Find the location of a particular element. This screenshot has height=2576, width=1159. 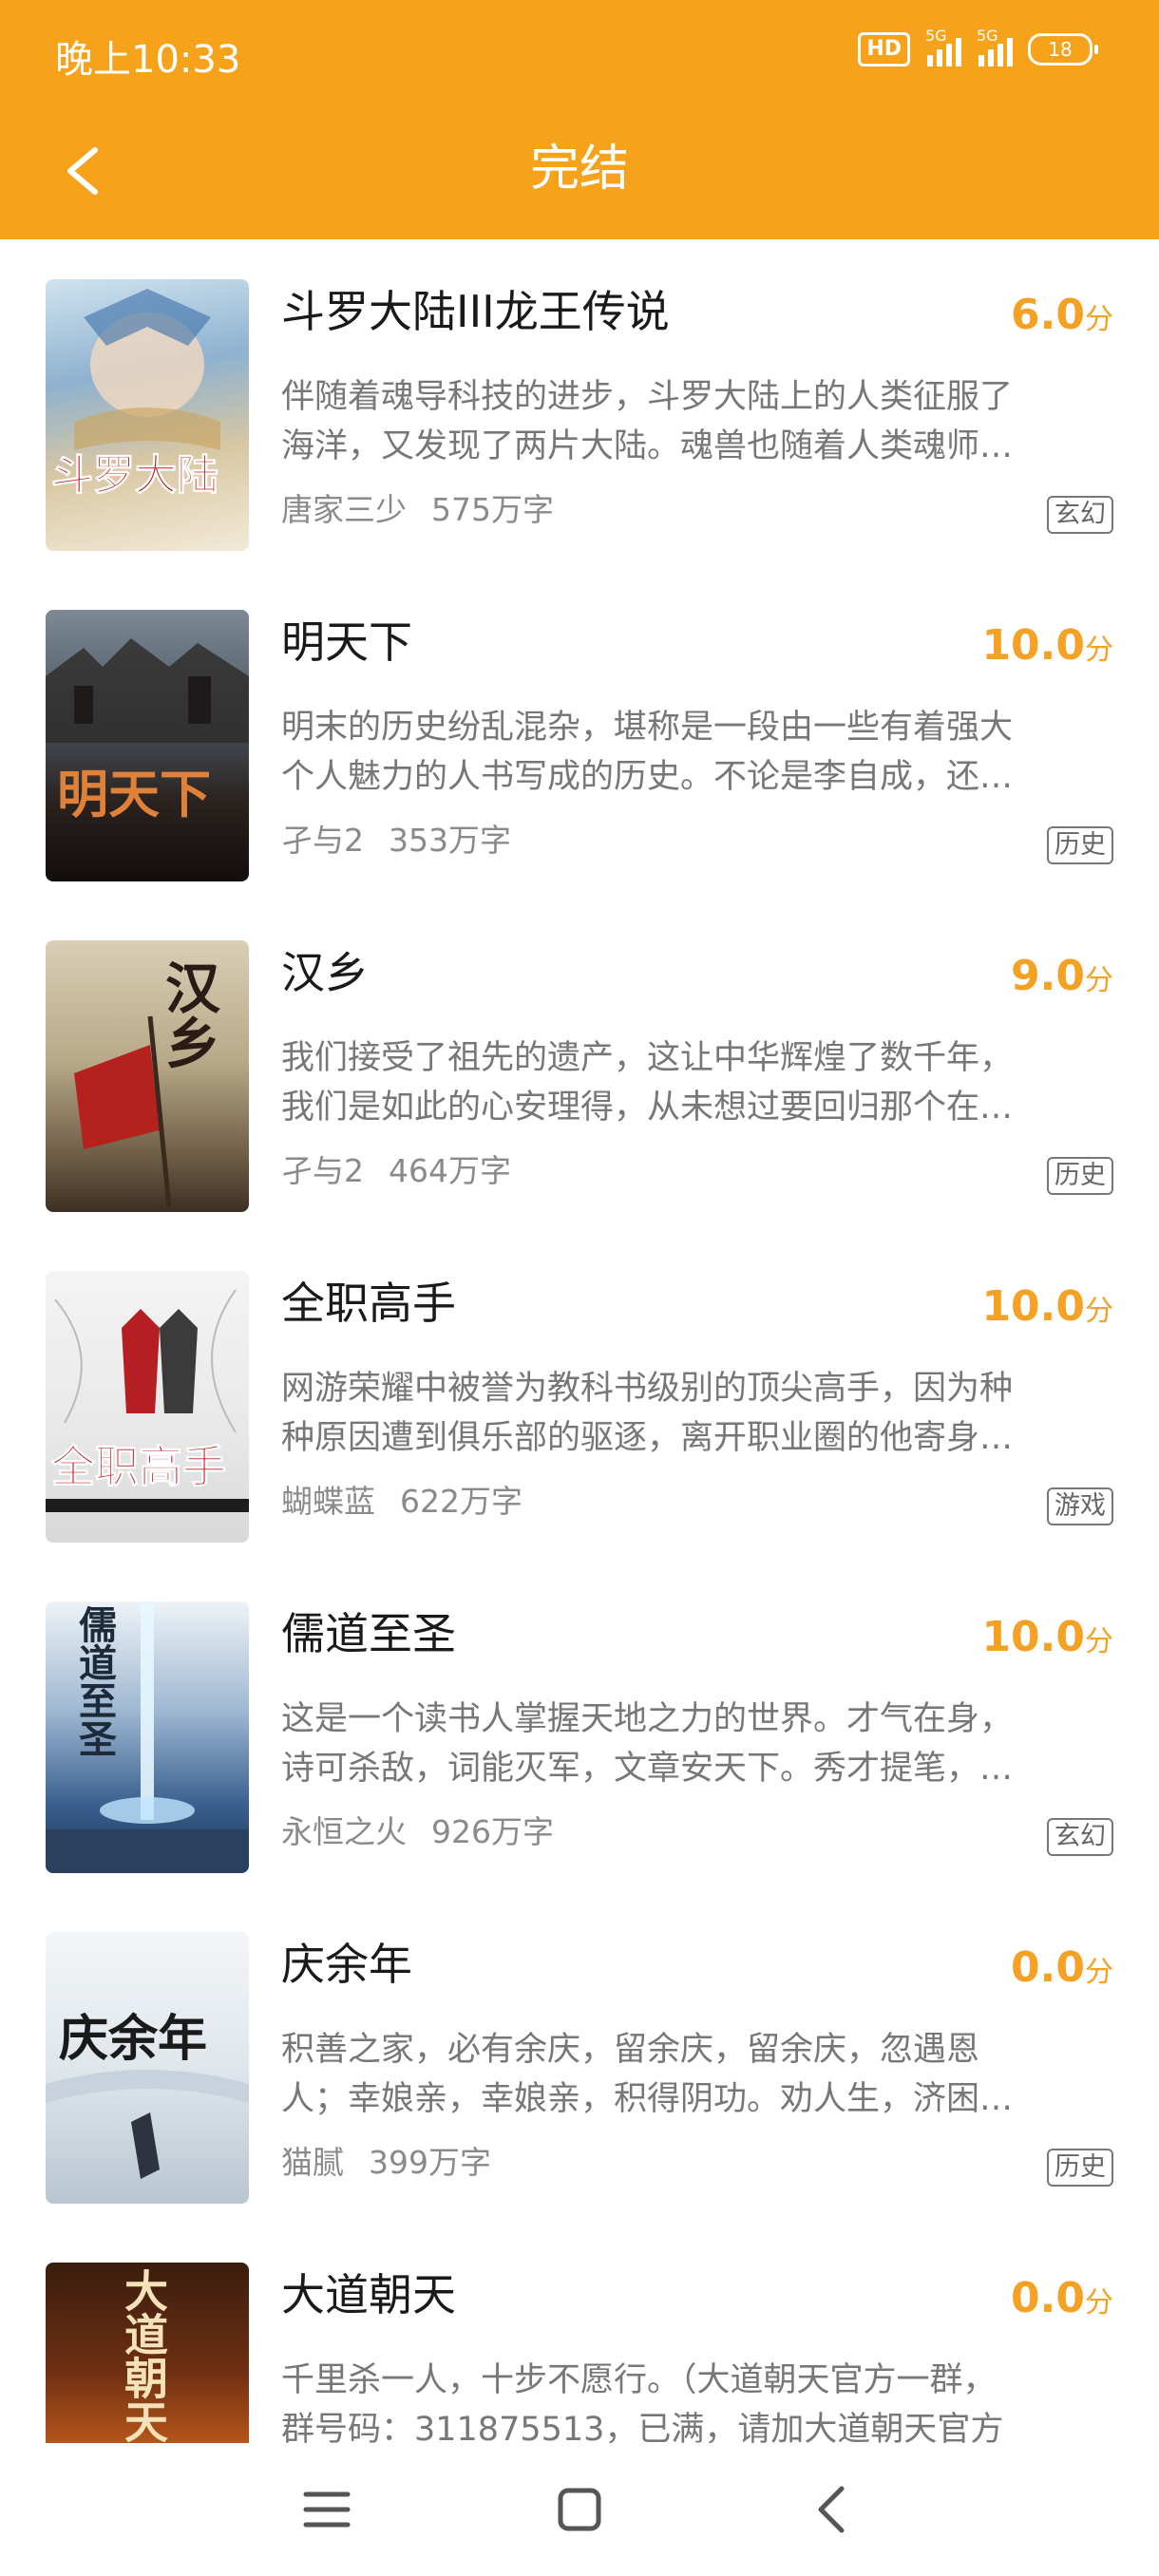

home-square-icon is located at coordinates (579, 2509).